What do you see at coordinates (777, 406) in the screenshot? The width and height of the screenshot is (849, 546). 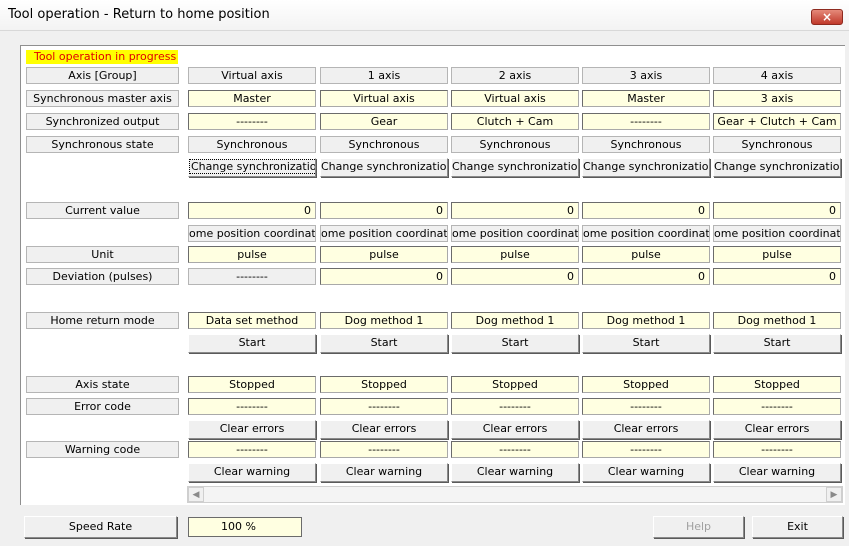 I see `error-code-value-axis4: --------` at bounding box center [777, 406].